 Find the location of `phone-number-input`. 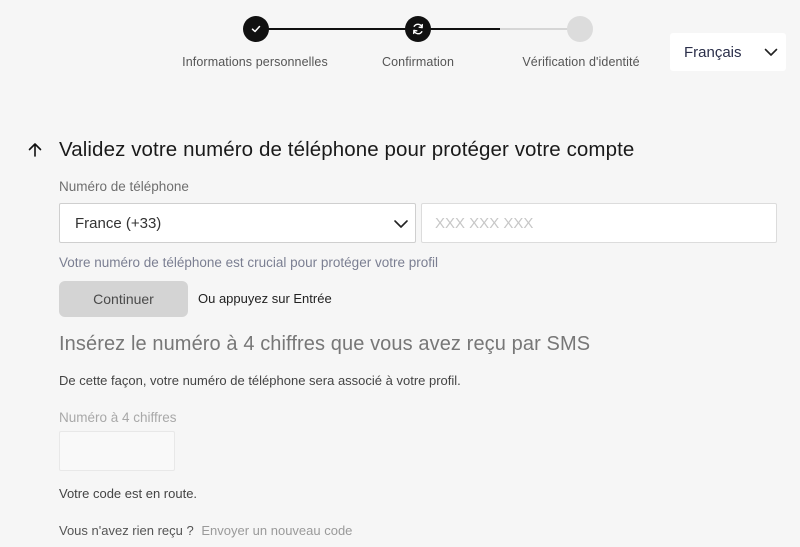

phone-number-input is located at coordinates (599, 223).